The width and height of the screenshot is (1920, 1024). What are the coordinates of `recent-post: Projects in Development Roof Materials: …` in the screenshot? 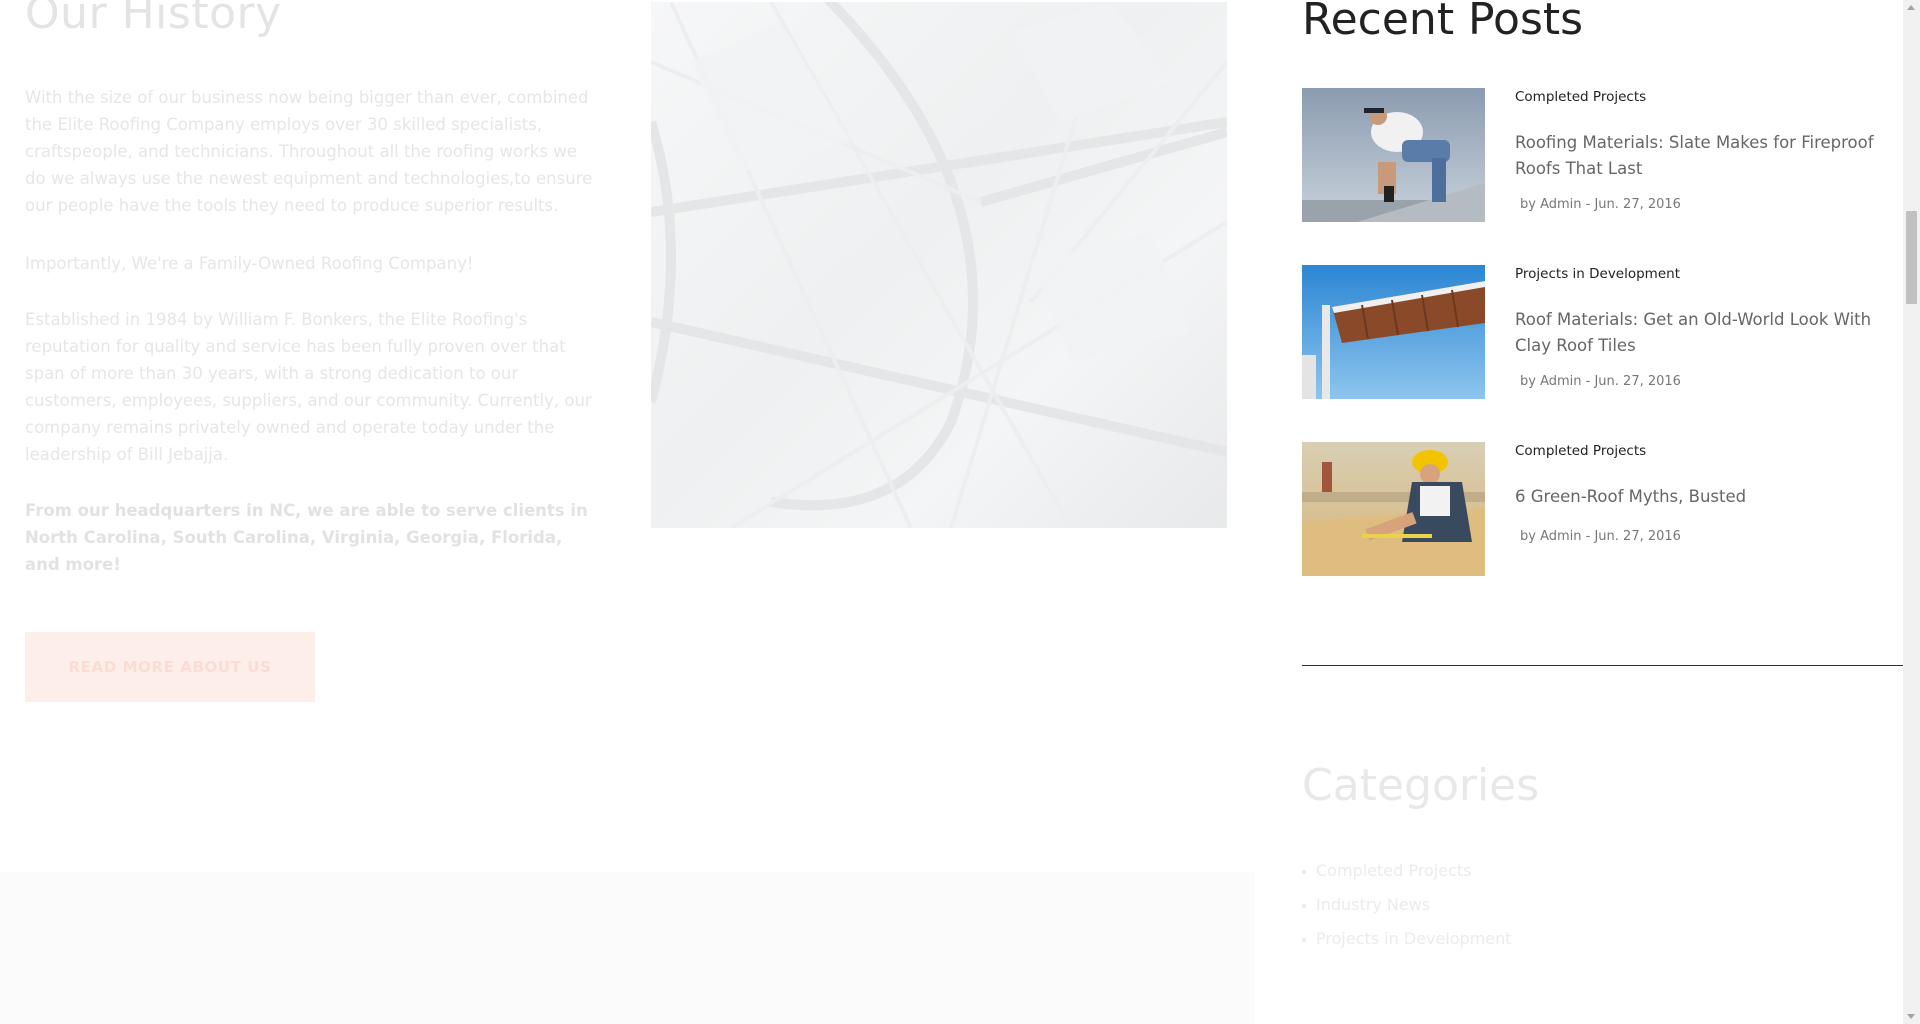 It's located at (1603, 332).